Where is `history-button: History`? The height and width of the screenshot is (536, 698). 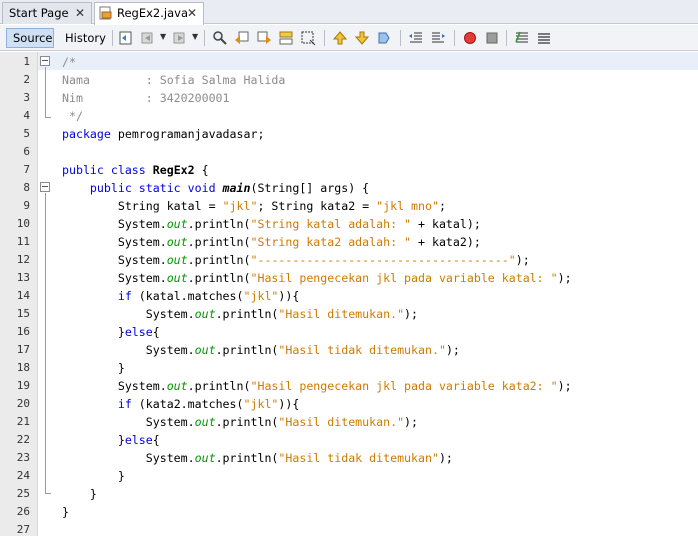
history-button: History is located at coordinates (82, 38).